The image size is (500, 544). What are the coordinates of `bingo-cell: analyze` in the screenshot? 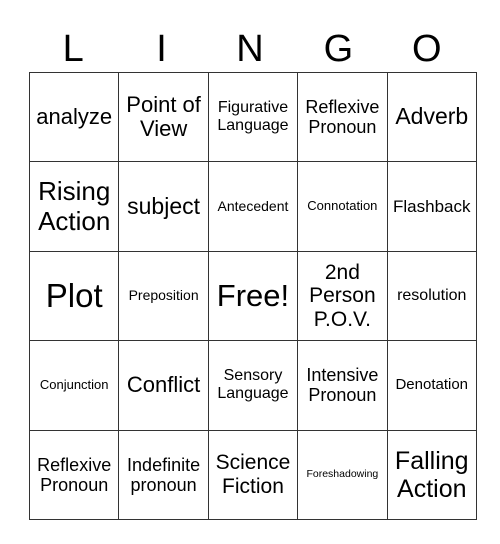 It's located at (74, 117).